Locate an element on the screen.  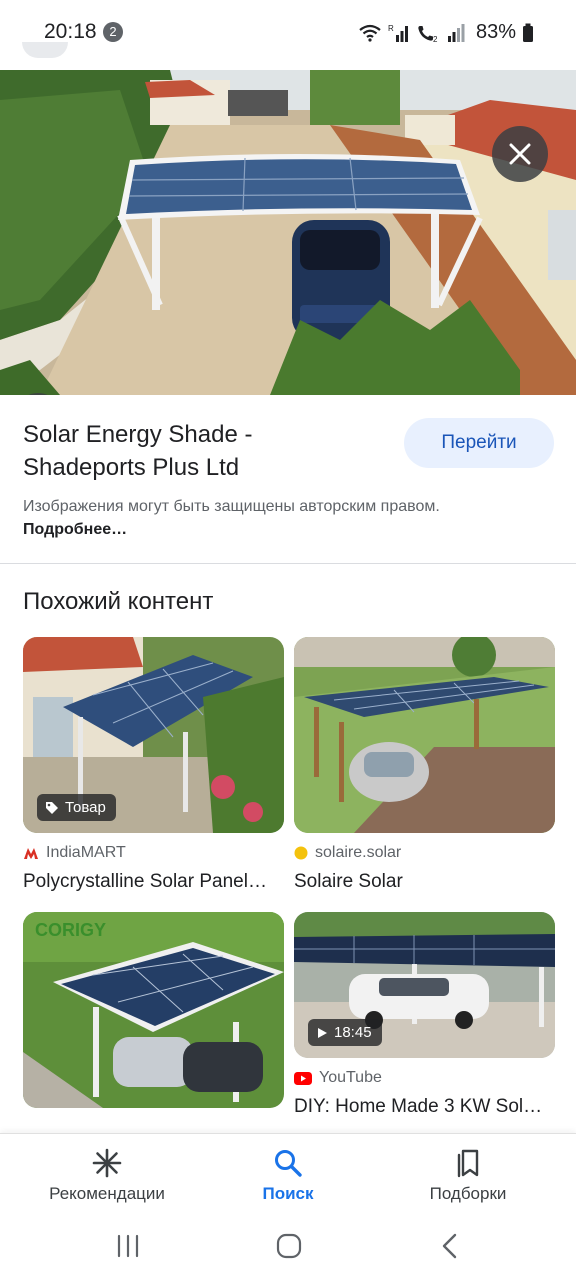
signal-r-icon: R is located at coordinates (398, 33).